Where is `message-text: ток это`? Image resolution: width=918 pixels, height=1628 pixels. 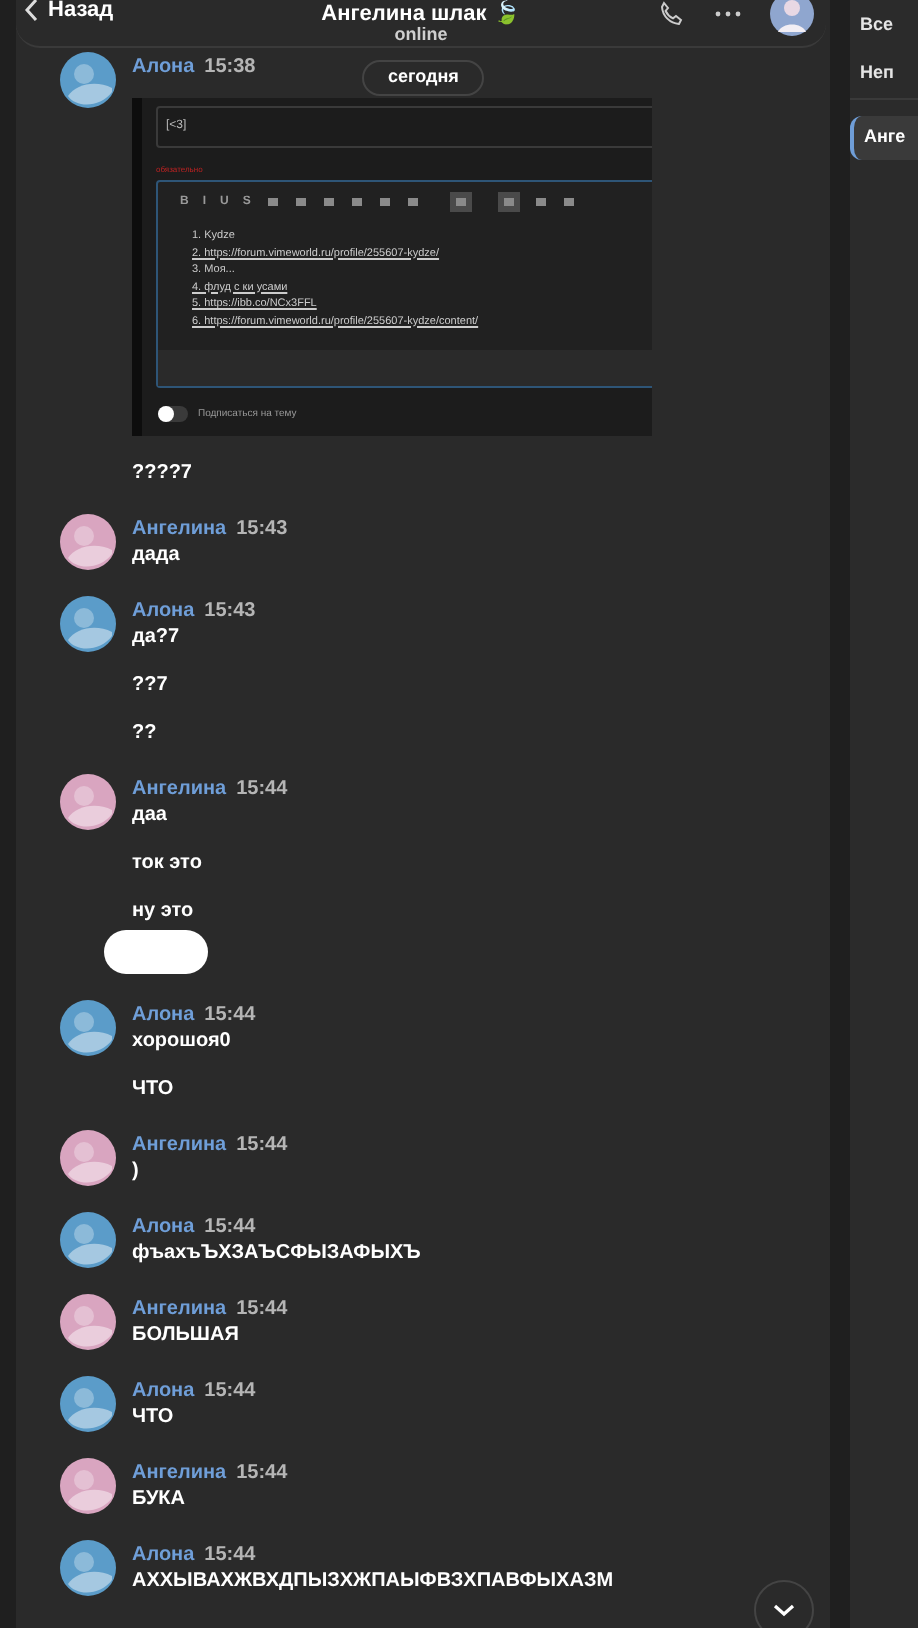
message-text: ток это is located at coordinates (168, 864).